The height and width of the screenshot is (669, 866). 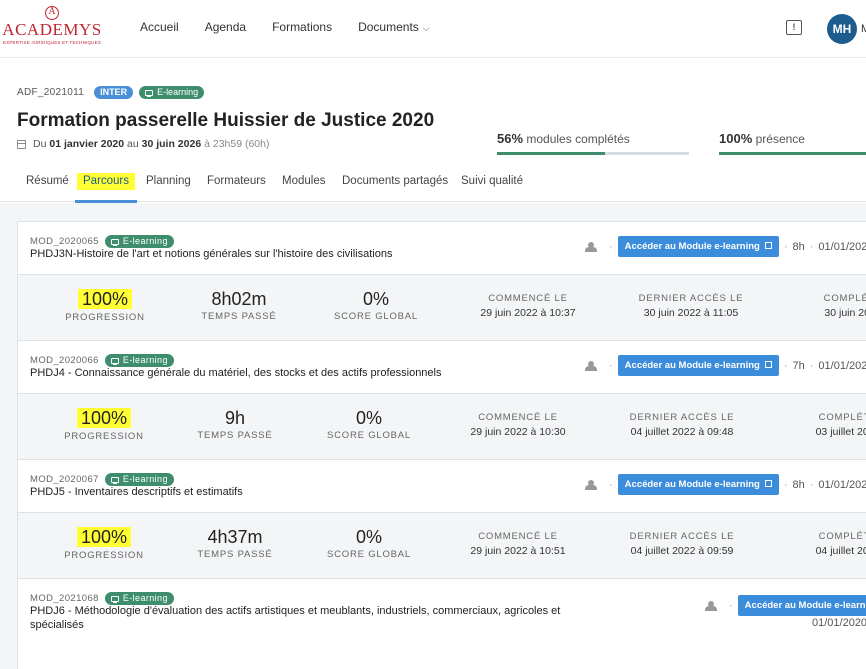 What do you see at coordinates (518, 432) in the screenshot?
I see `started-value: 29 juin 2022 à 10:30` at bounding box center [518, 432].